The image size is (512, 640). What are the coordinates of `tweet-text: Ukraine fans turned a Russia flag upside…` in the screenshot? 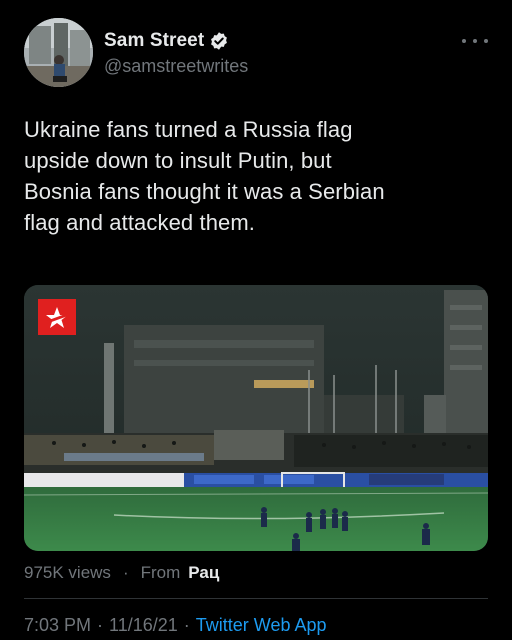 It's located at (204, 176).